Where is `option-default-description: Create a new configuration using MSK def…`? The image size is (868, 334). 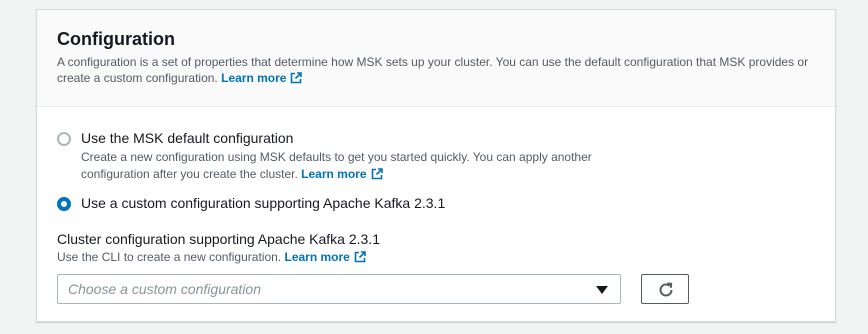
option-default-description: Create a new configuration using MSK def… is located at coordinates (361, 166).